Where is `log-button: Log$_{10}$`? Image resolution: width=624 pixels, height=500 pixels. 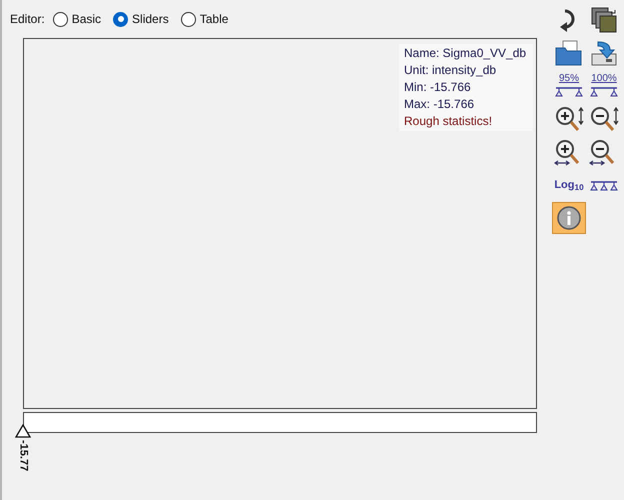
log-button: Log$_{10}$ is located at coordinates (569, 185).